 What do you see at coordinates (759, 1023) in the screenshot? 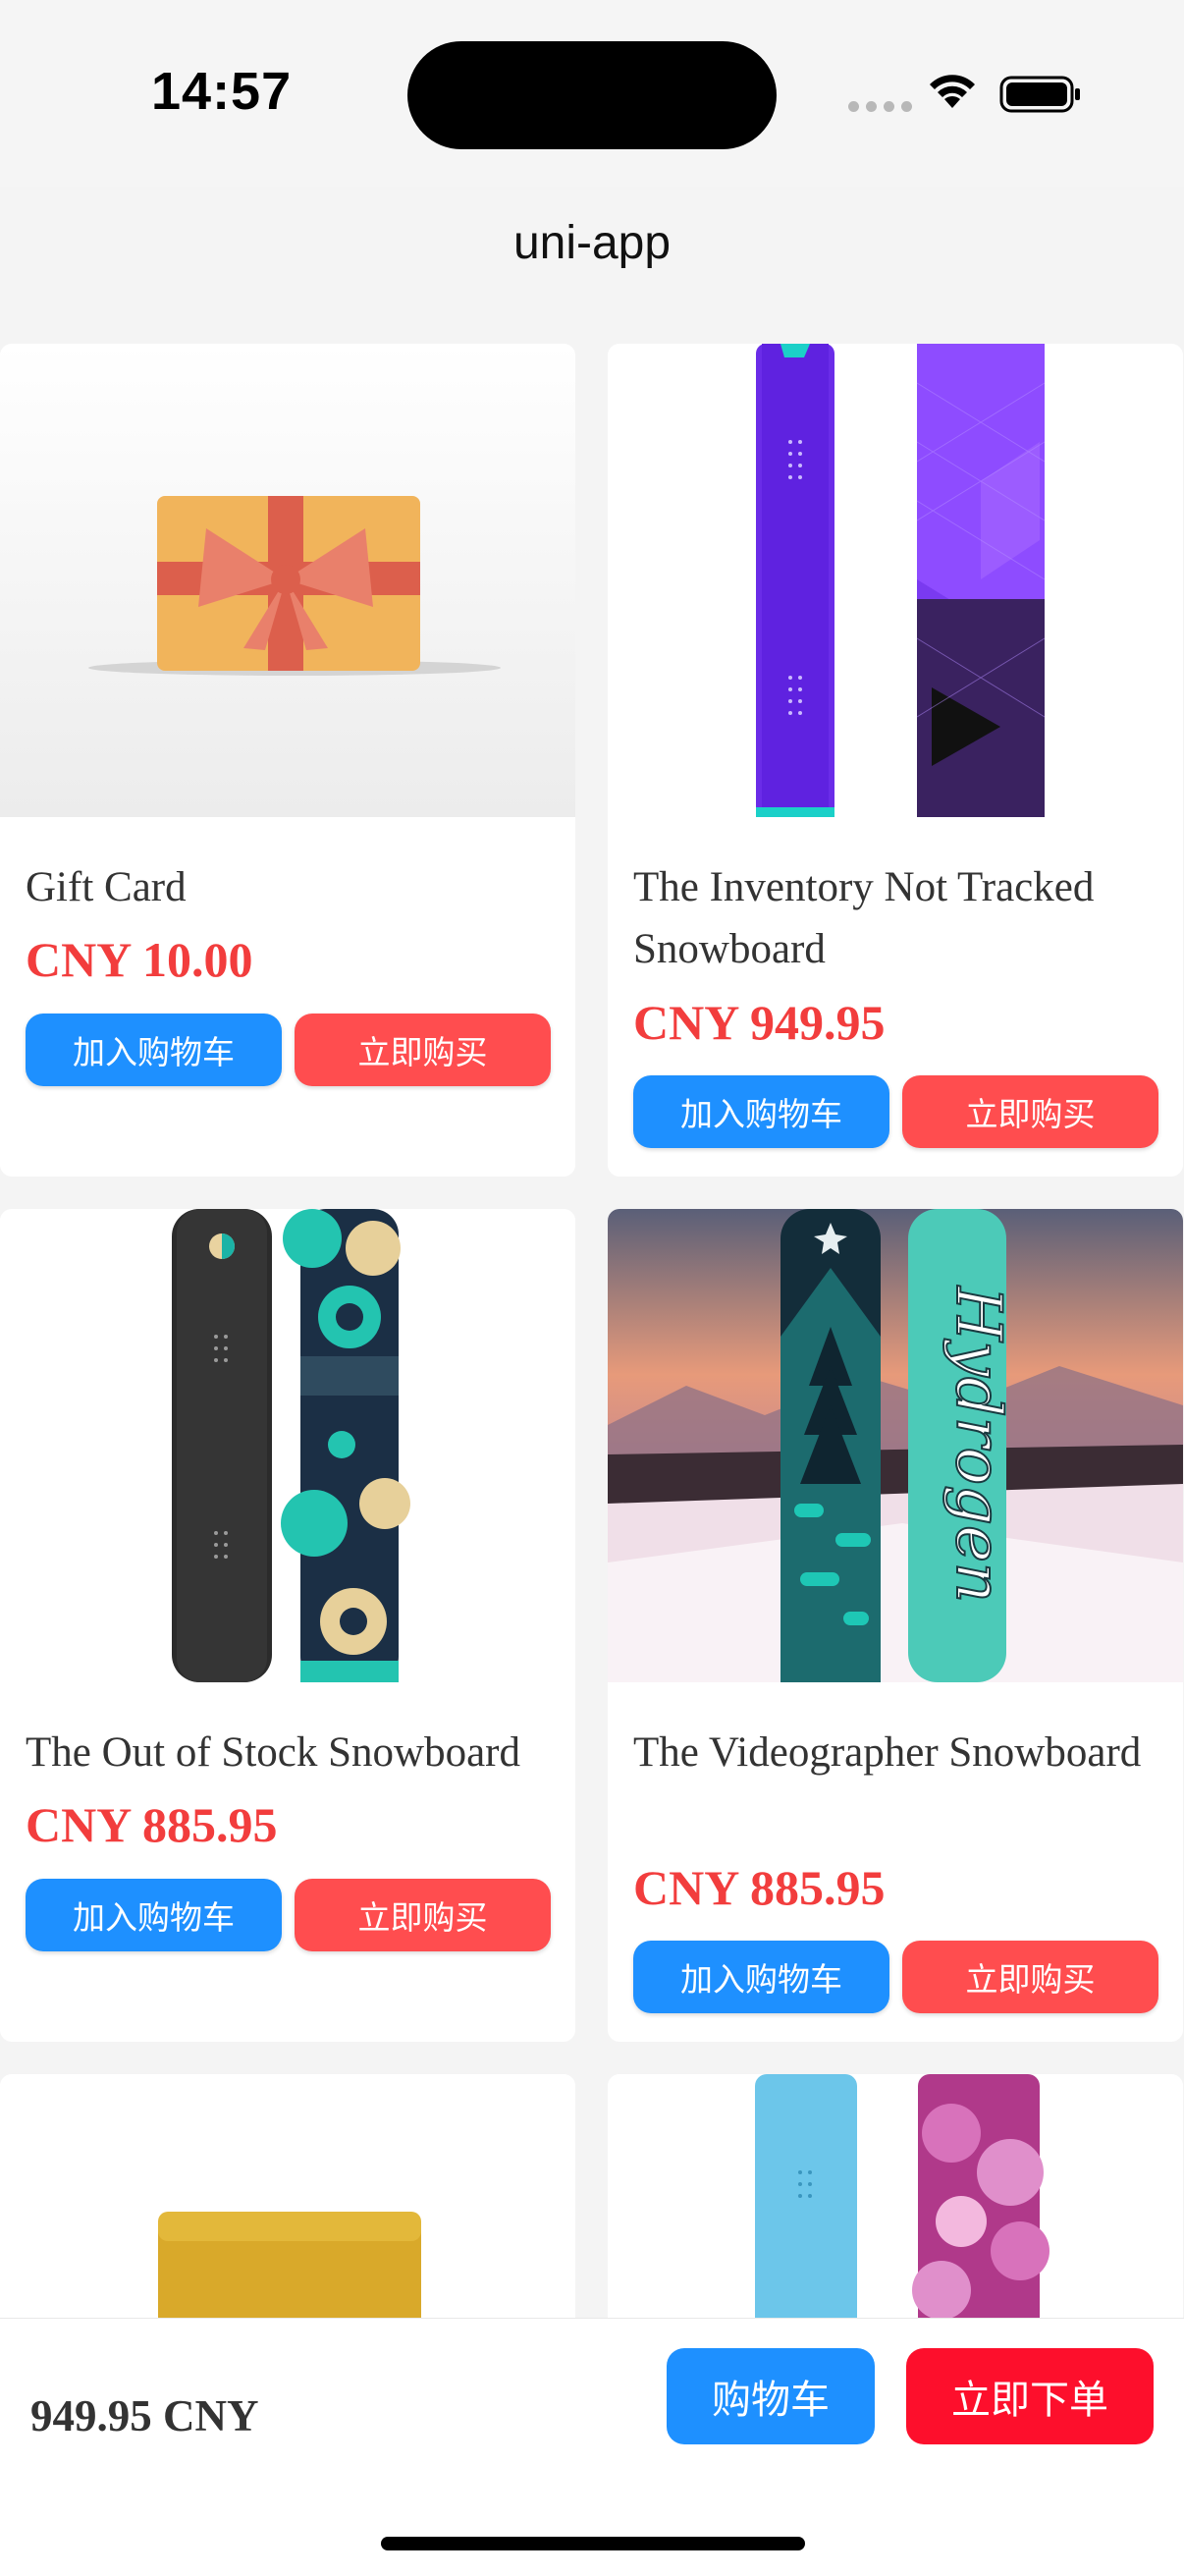
I see `product-price: CNY 949.95` at bounding box center [759, 1023].